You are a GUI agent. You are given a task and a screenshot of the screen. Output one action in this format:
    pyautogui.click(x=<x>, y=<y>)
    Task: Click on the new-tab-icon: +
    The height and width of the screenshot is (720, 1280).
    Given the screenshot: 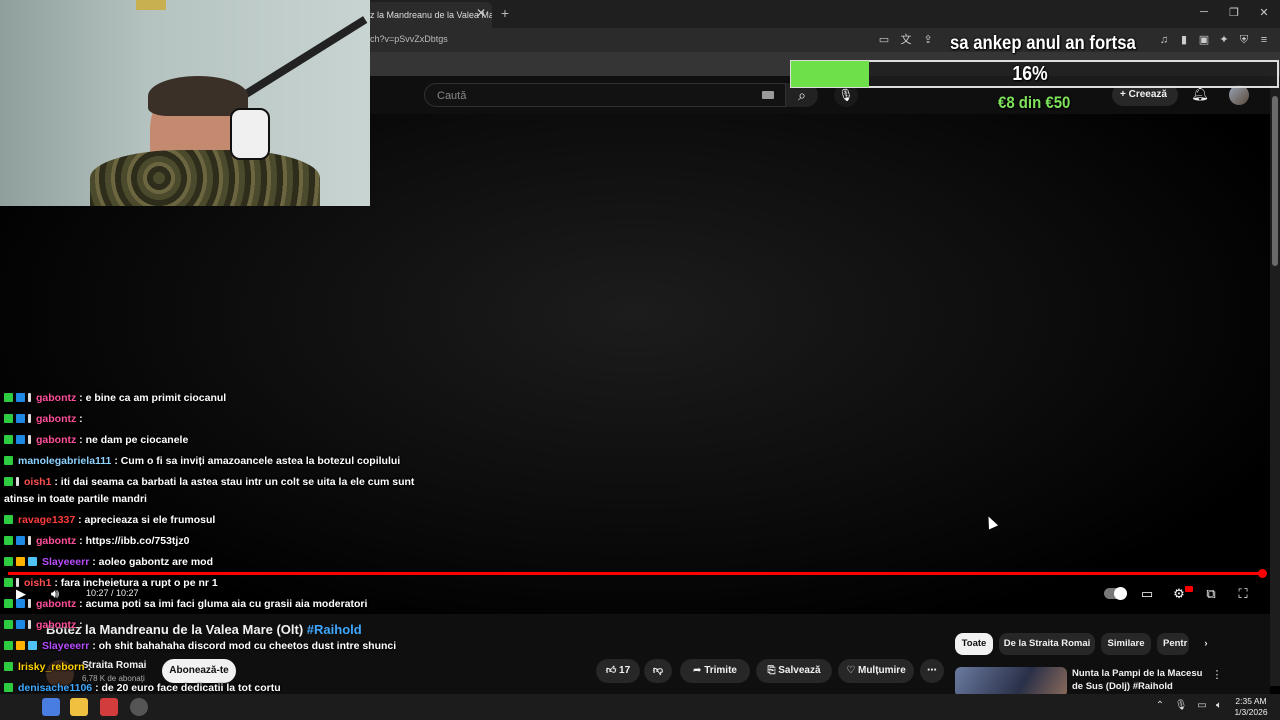 What is the action you would take?
    pyautogui.click(x=505, y=13)
    